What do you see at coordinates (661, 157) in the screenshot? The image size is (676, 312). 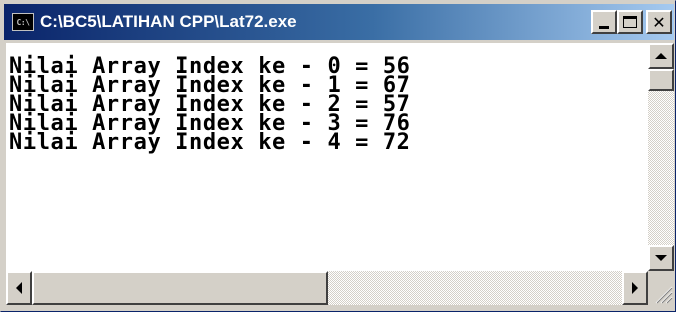 I see `vertical-scrollbar` at bounding box center [661, 157].